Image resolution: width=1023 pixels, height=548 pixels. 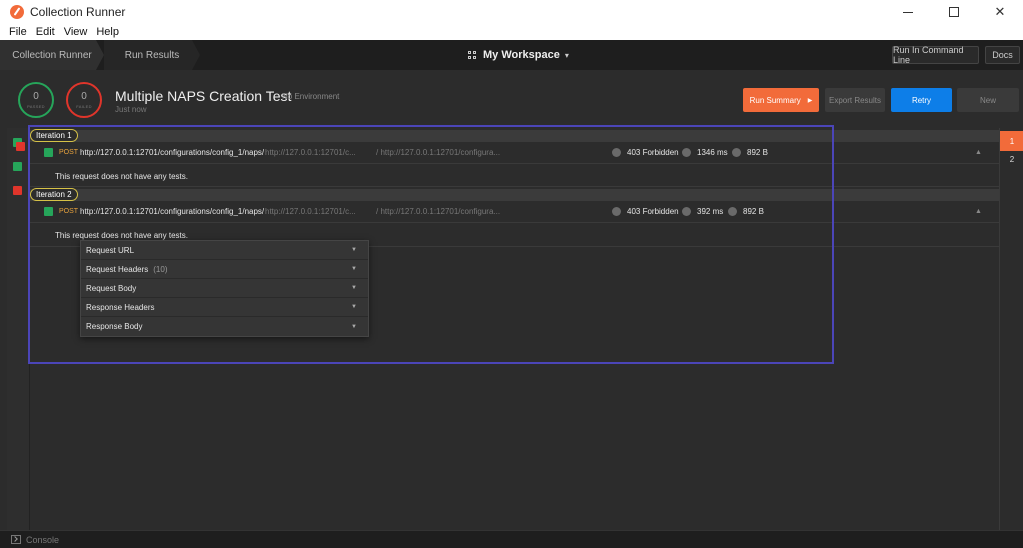 What do you see at coordinates (84, 96) in the screenshot?
I see `failed-count: 0` at bounding box center [84, 96].